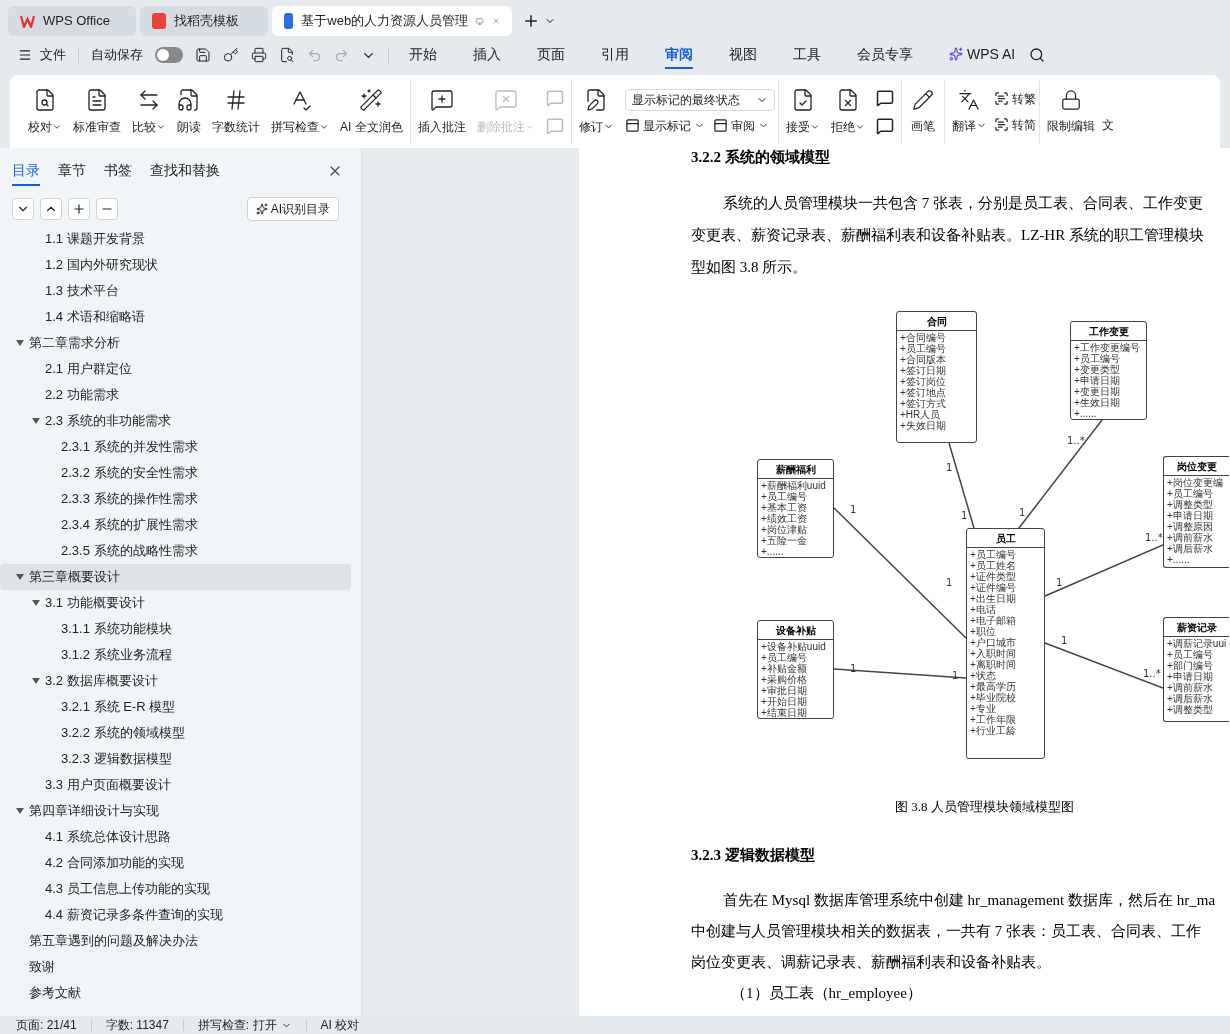 This screenshot has width=1230, height=1034. Describe the element at coordinates (287, 55) in the screenshot. I see `print-preview-icon` at that location.